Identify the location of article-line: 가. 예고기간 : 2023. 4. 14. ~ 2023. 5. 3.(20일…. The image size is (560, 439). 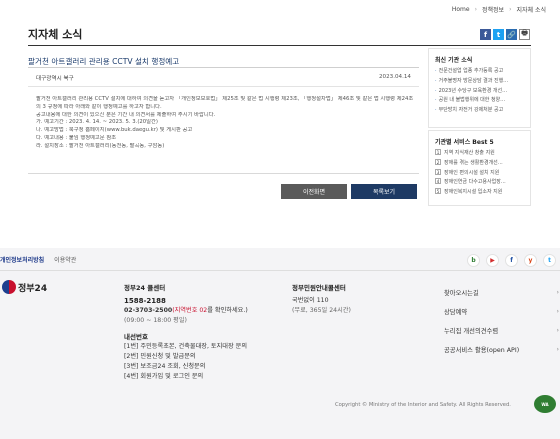
(97, 122).